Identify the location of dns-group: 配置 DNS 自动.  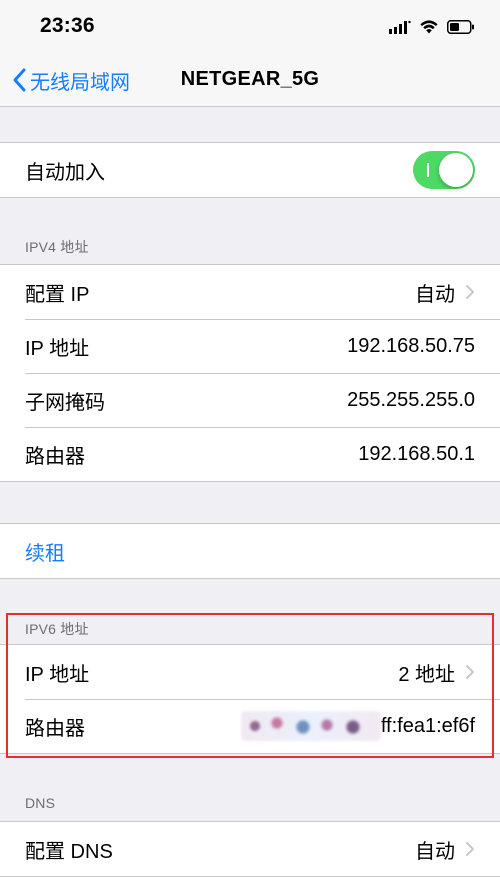
(250, 849).